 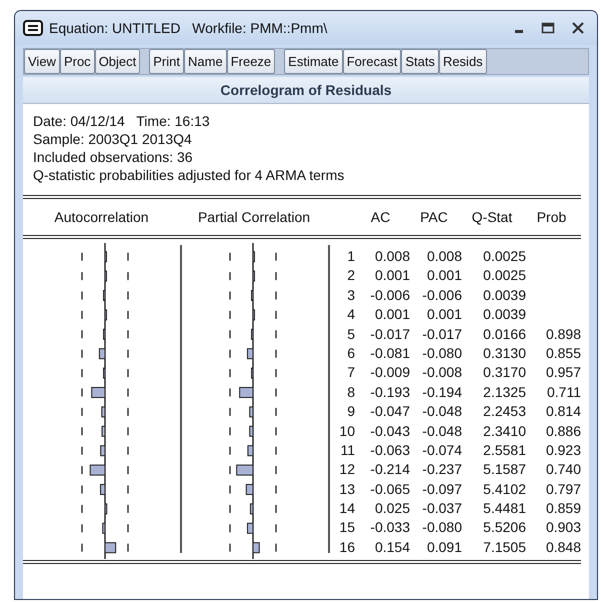 What do you see at coordinates (504, 430) in the screenshot?
I see `table-cell: 2.3410` at bounding box center [504, 430].